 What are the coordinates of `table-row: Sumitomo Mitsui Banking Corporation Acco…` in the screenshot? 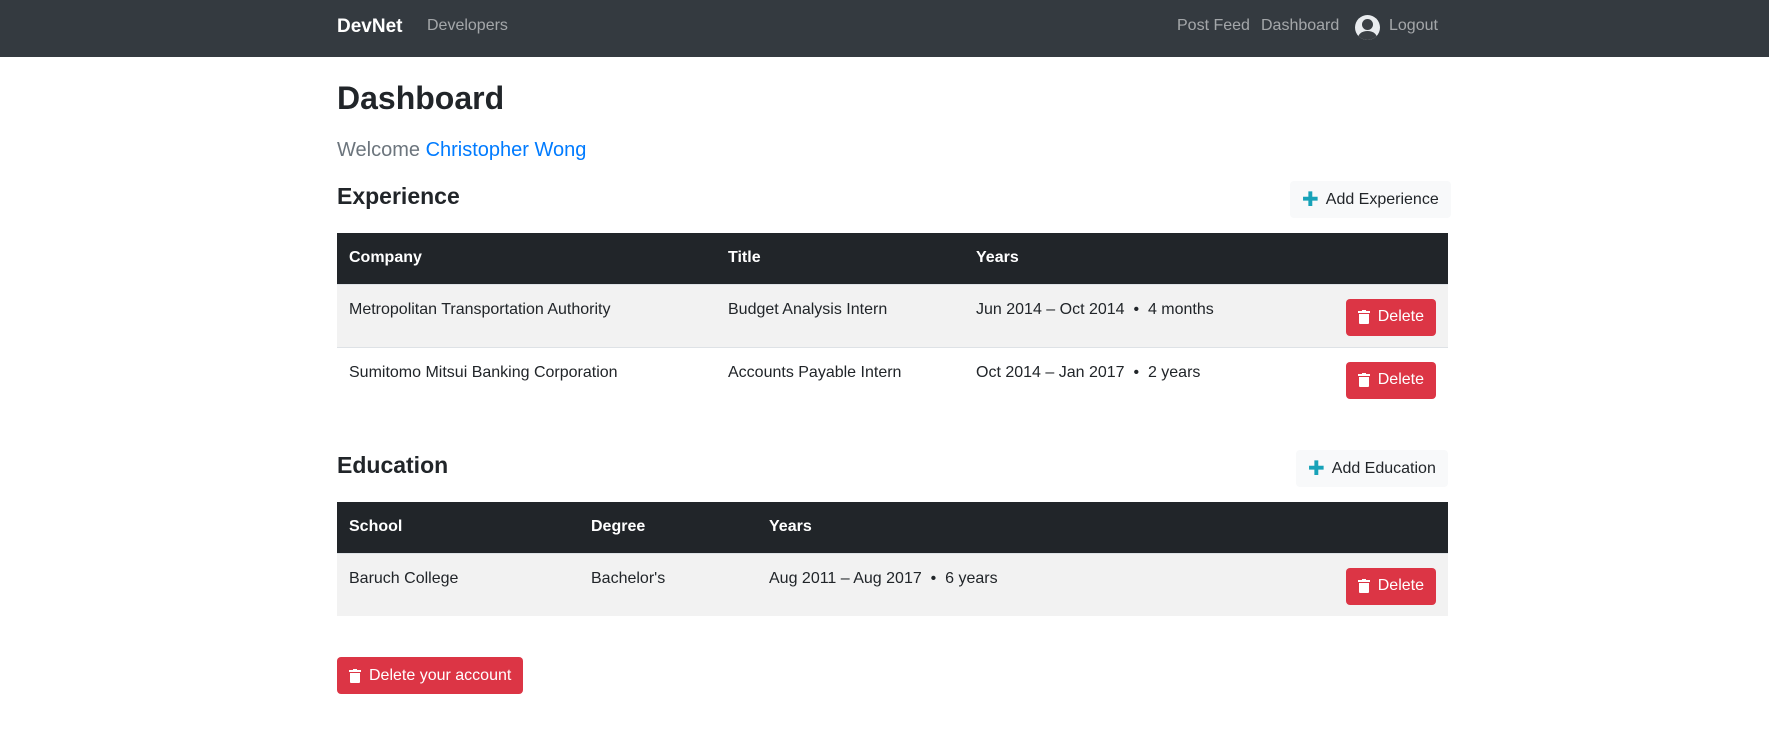 It's located at (892, 378).